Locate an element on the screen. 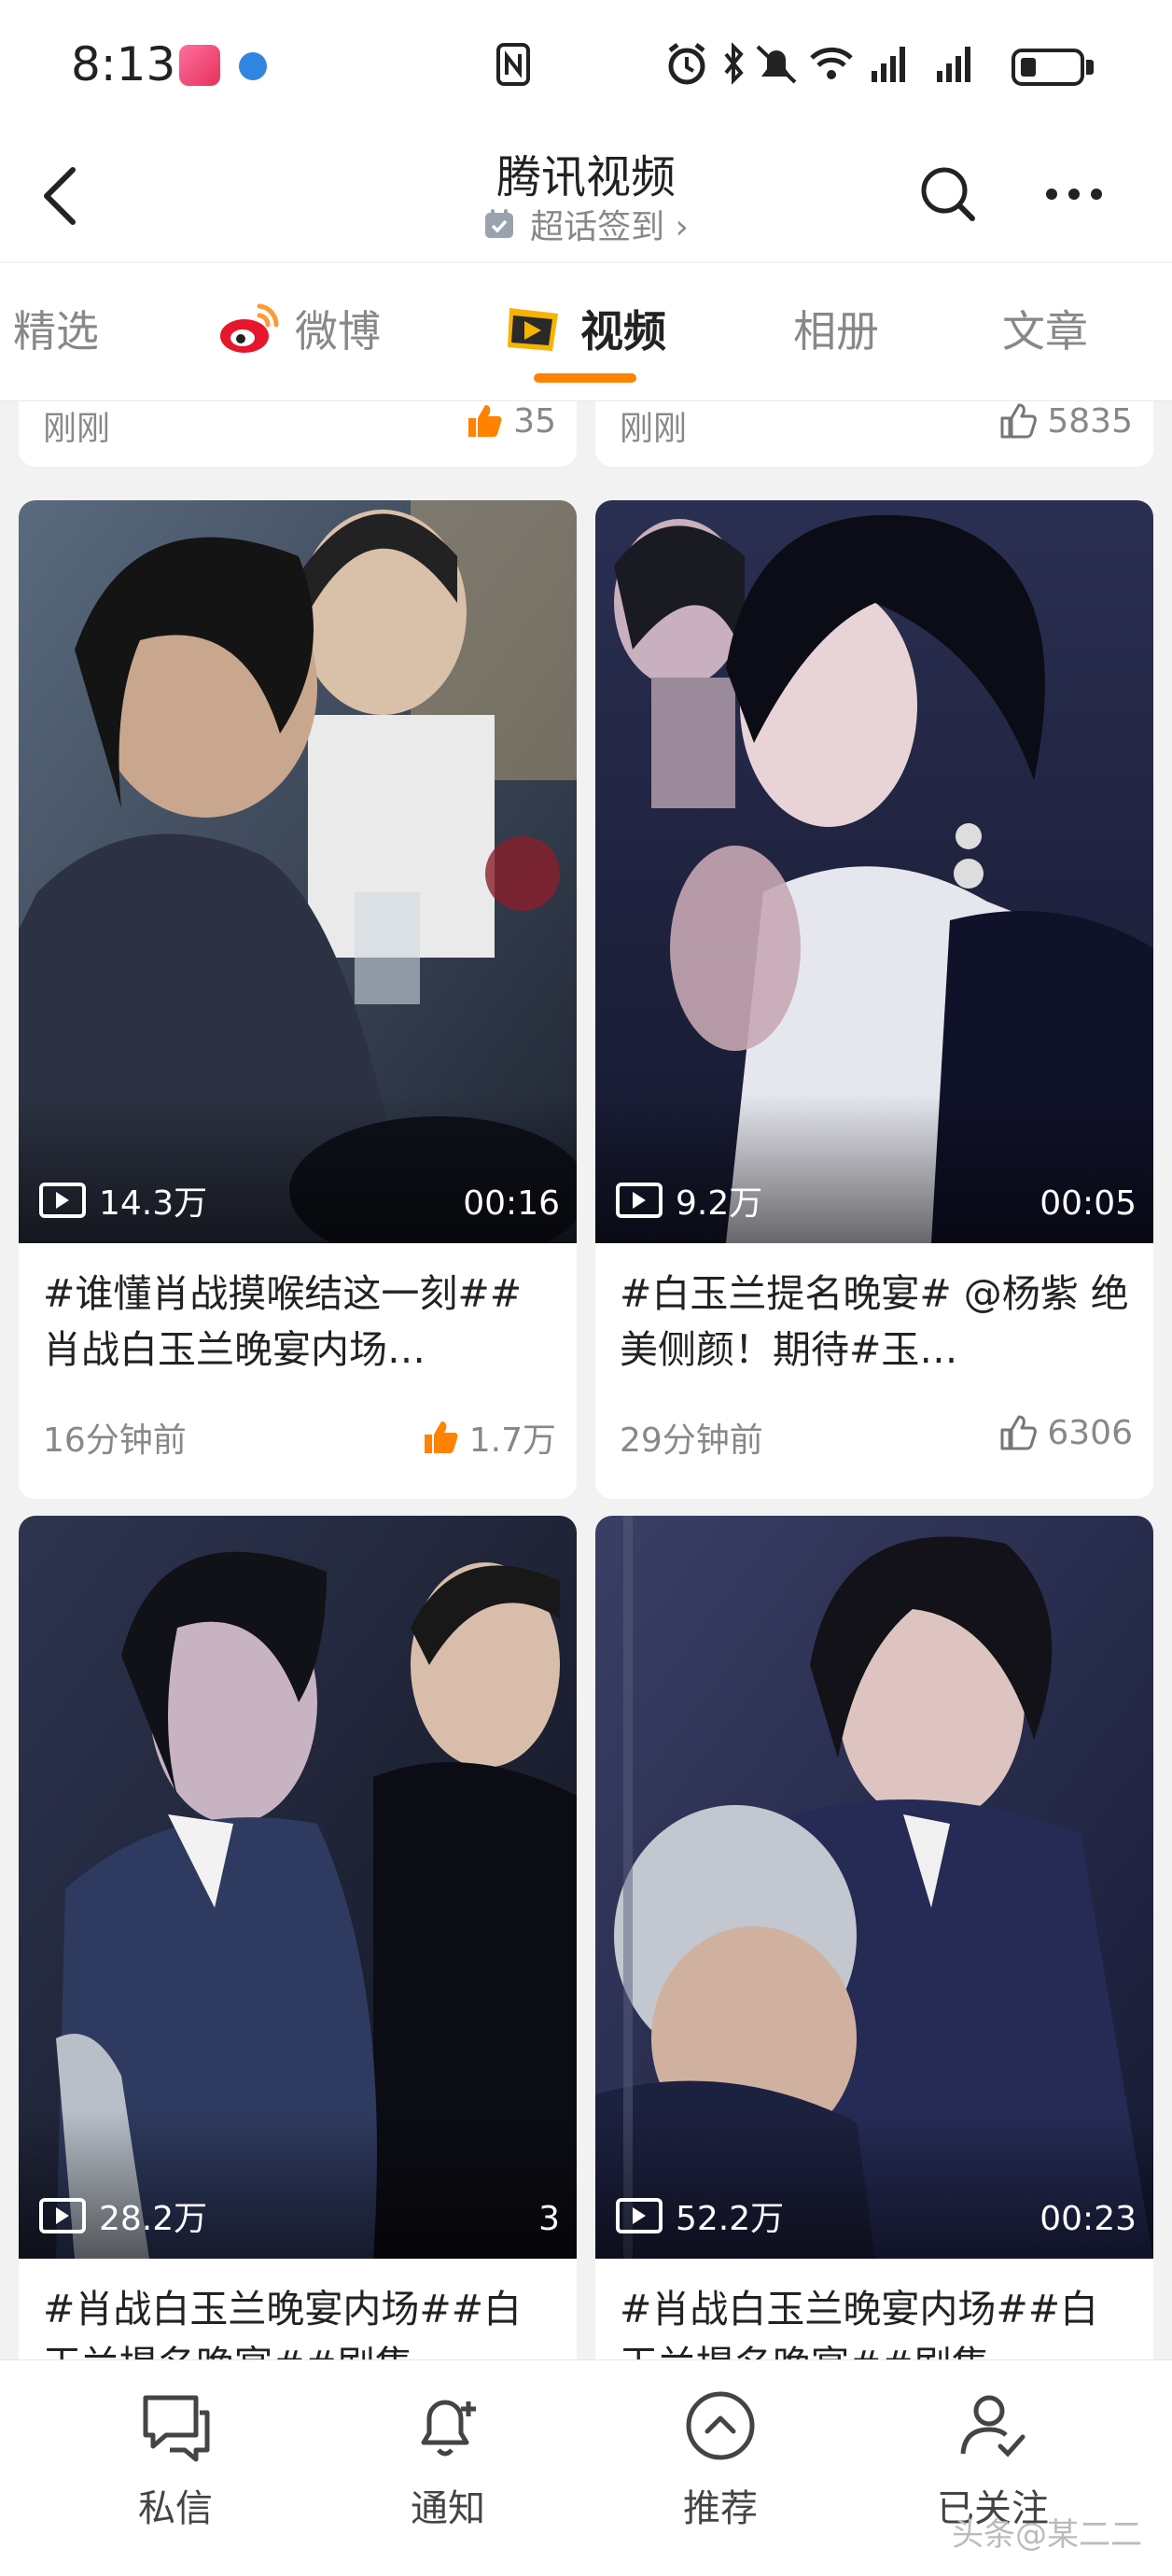 The width and height of the screenshot is (1172, 2576). page-title: 腾讯视频 is located at coordinates (585, 177).